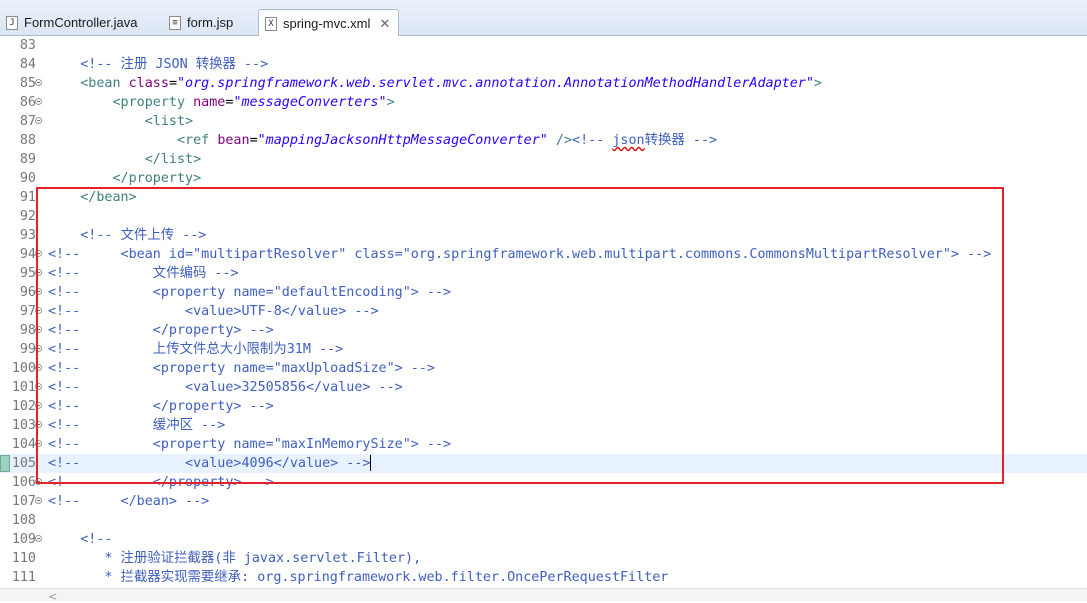  I want to click on code-token: <!-- 缓冲区 -->, so click(137, 425).